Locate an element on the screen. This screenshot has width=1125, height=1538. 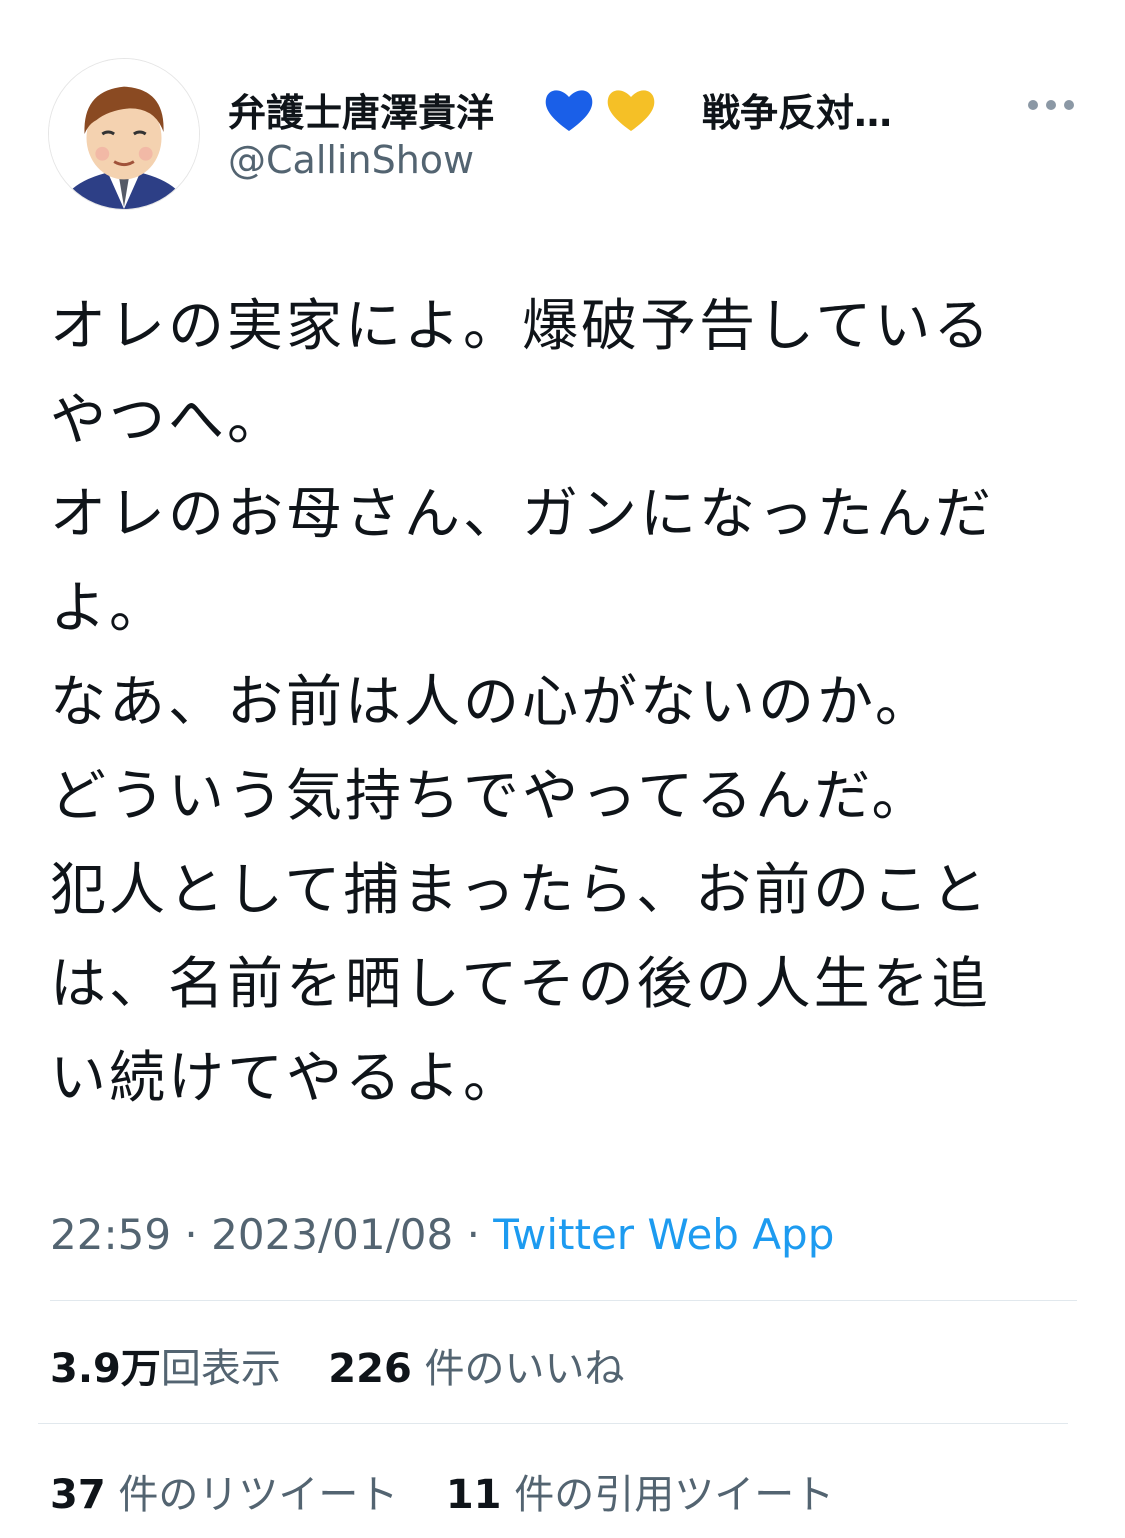
retweets-count: 37 件のリツイート is located at coordinates (230, 1495).